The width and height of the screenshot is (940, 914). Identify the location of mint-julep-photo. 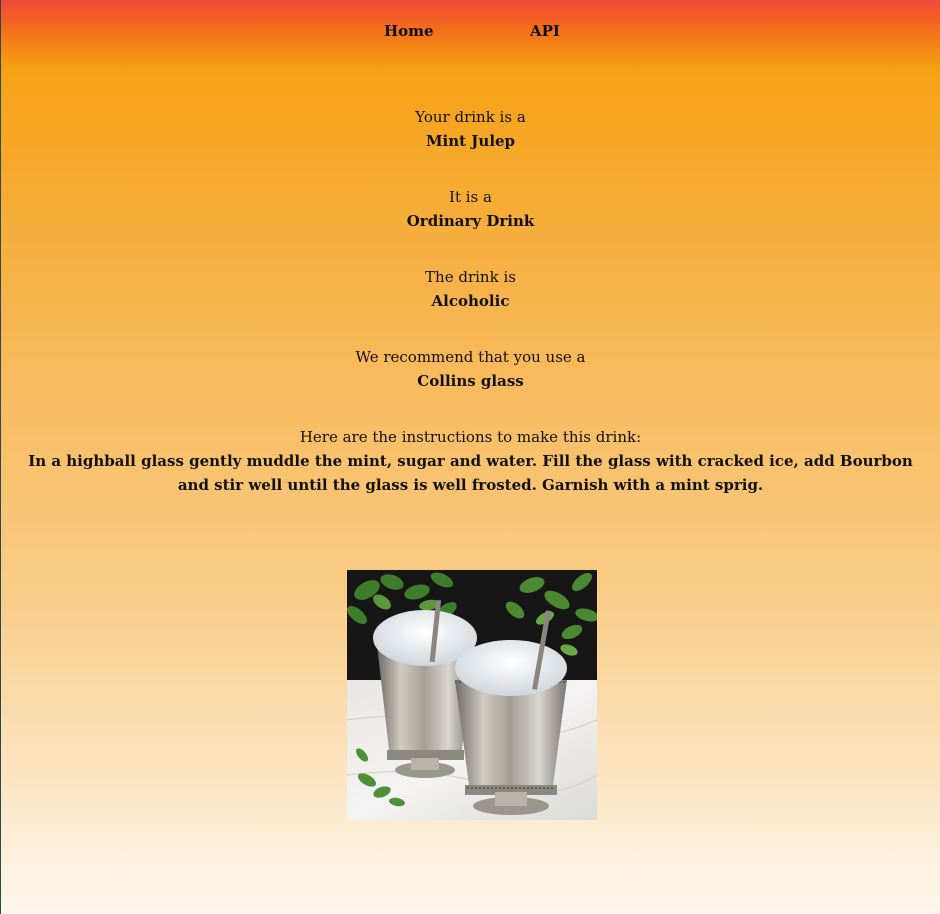
(472, 695).